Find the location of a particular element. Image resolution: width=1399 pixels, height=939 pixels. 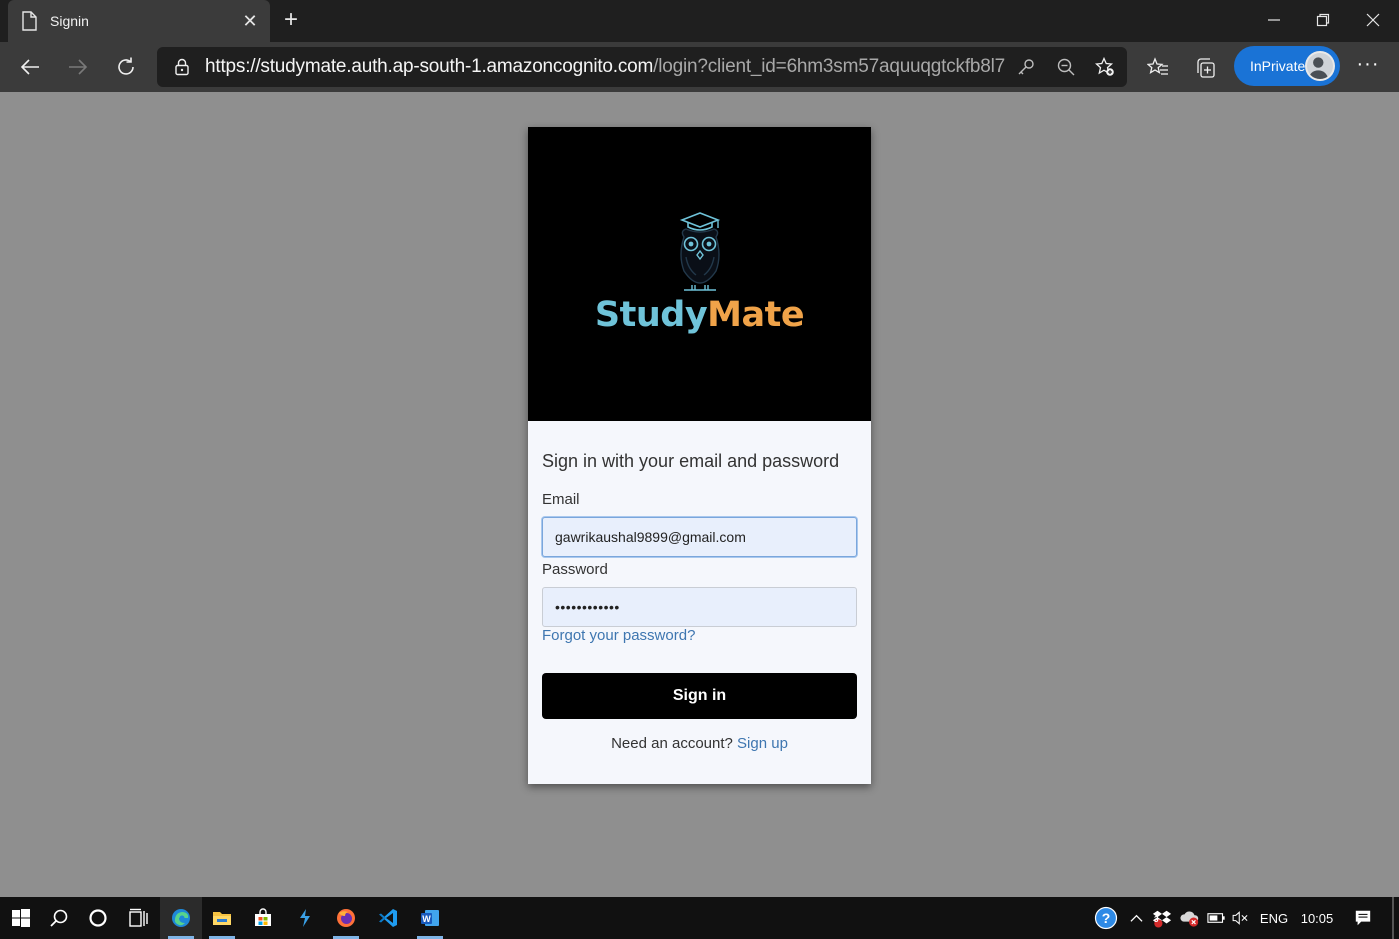

more-options-button: ··· is located at coordinates (1368, 67).